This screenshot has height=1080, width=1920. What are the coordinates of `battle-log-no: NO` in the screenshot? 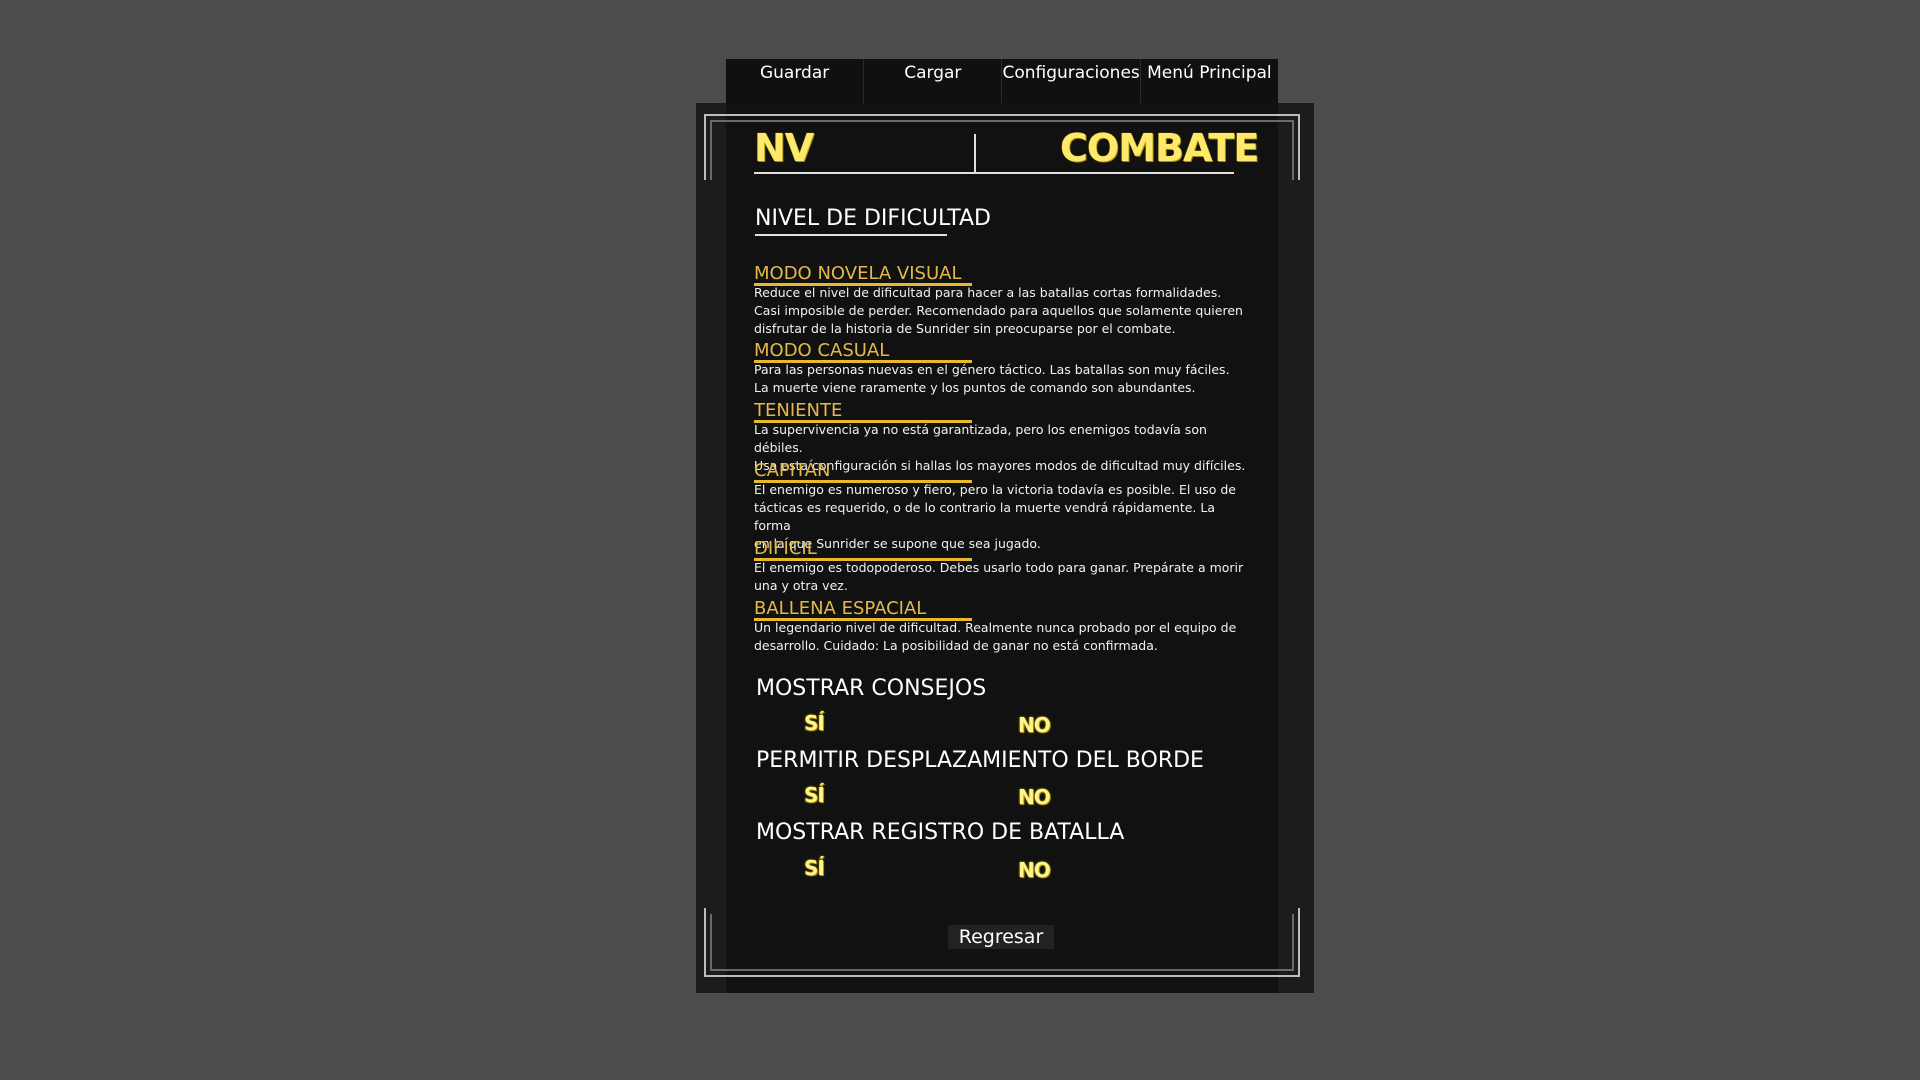 It's located at (1034, 870).